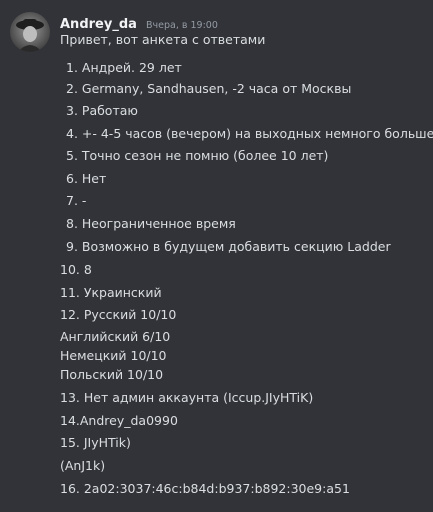 Image resolution: width=433 pixels, height=512 pixels. What do you see at coordinates (182, 25) in the screenshot?
I see `message-timestamp: Вчера, в 19:00` at bounding box center [182, 25].